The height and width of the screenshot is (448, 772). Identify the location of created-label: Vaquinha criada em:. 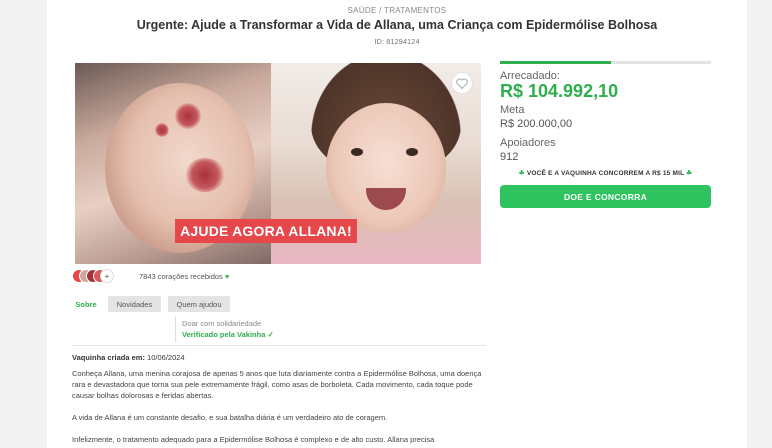
(108, 357).